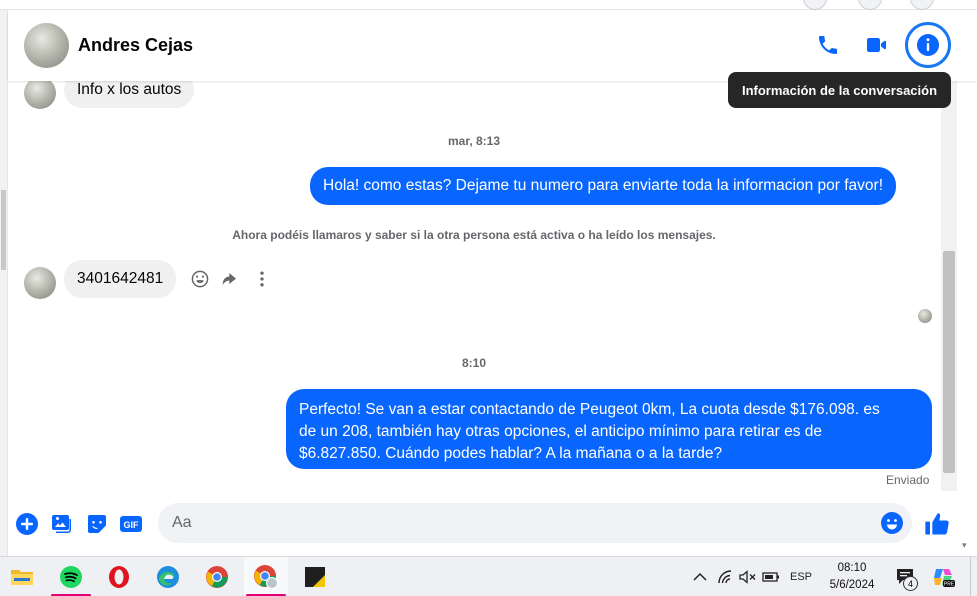  What do you see at coordinates (801, 577) in the screenshot?
I see `input-language: ESP` at bounding box center [801, 577].